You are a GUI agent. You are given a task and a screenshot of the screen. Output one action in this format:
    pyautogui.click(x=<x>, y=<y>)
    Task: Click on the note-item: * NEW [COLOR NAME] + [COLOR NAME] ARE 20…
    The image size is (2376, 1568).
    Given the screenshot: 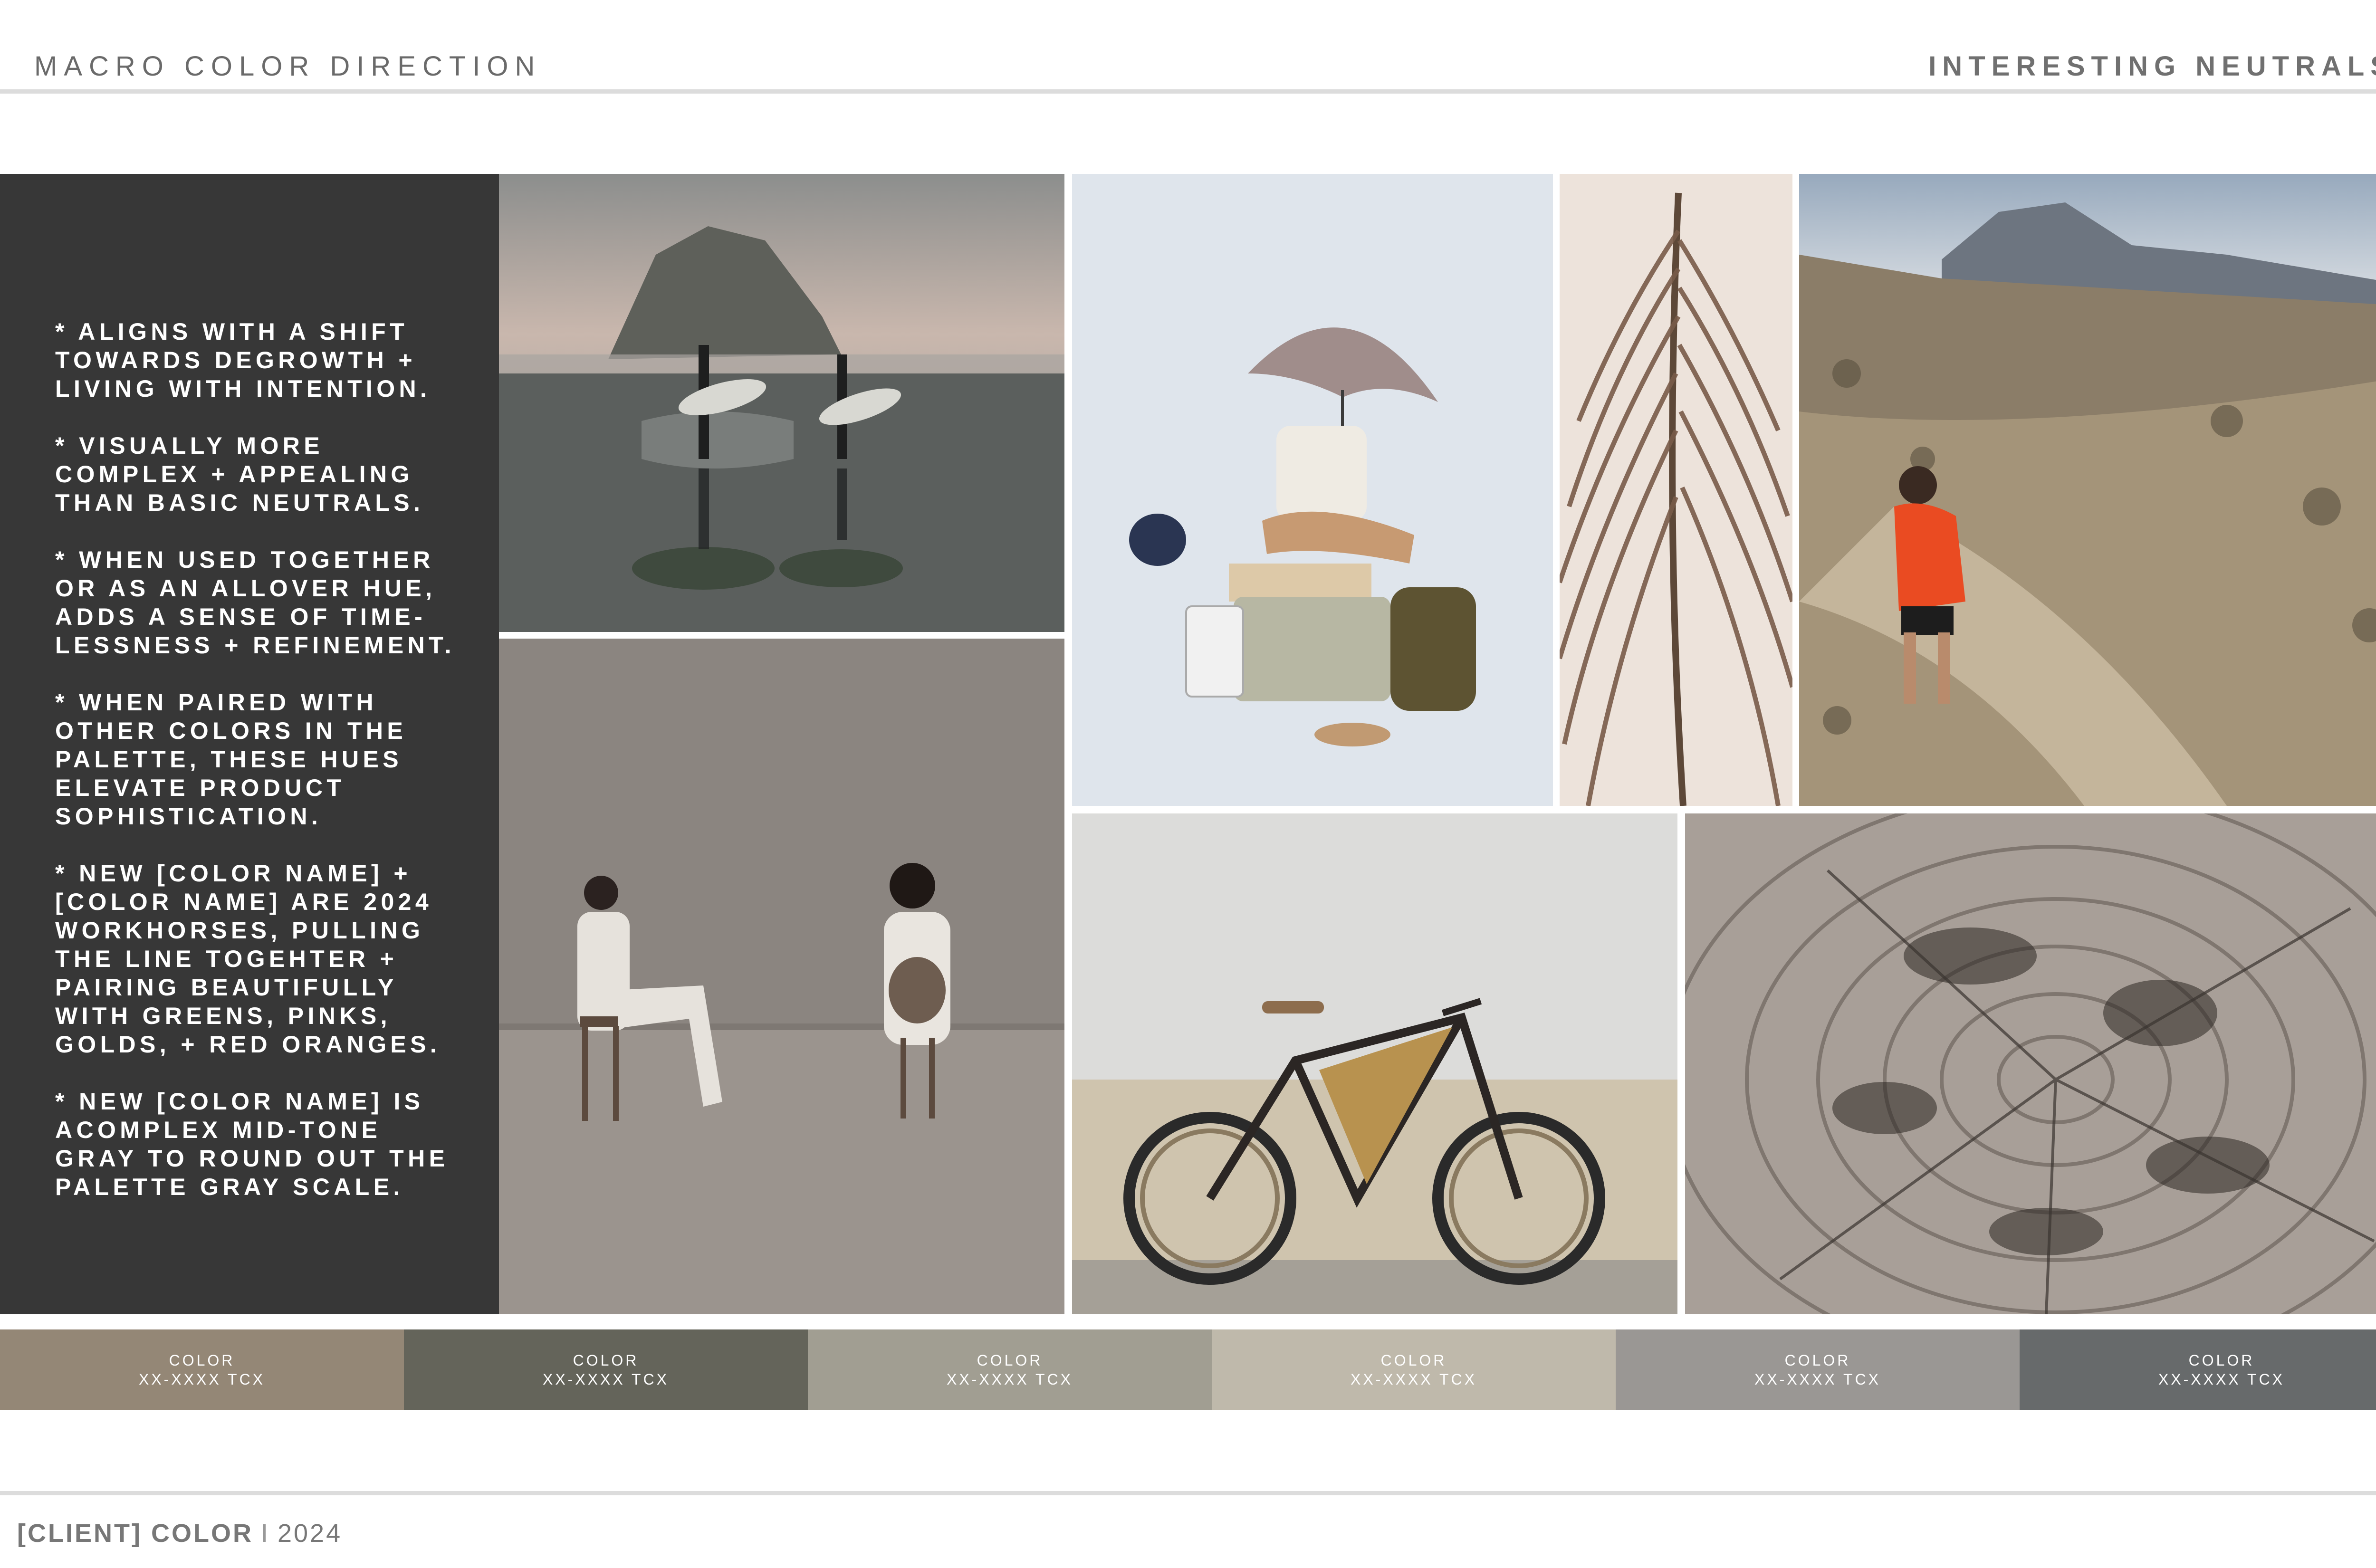 What is the action you would take?
    pyautogui.click(x=248, y=959)
    